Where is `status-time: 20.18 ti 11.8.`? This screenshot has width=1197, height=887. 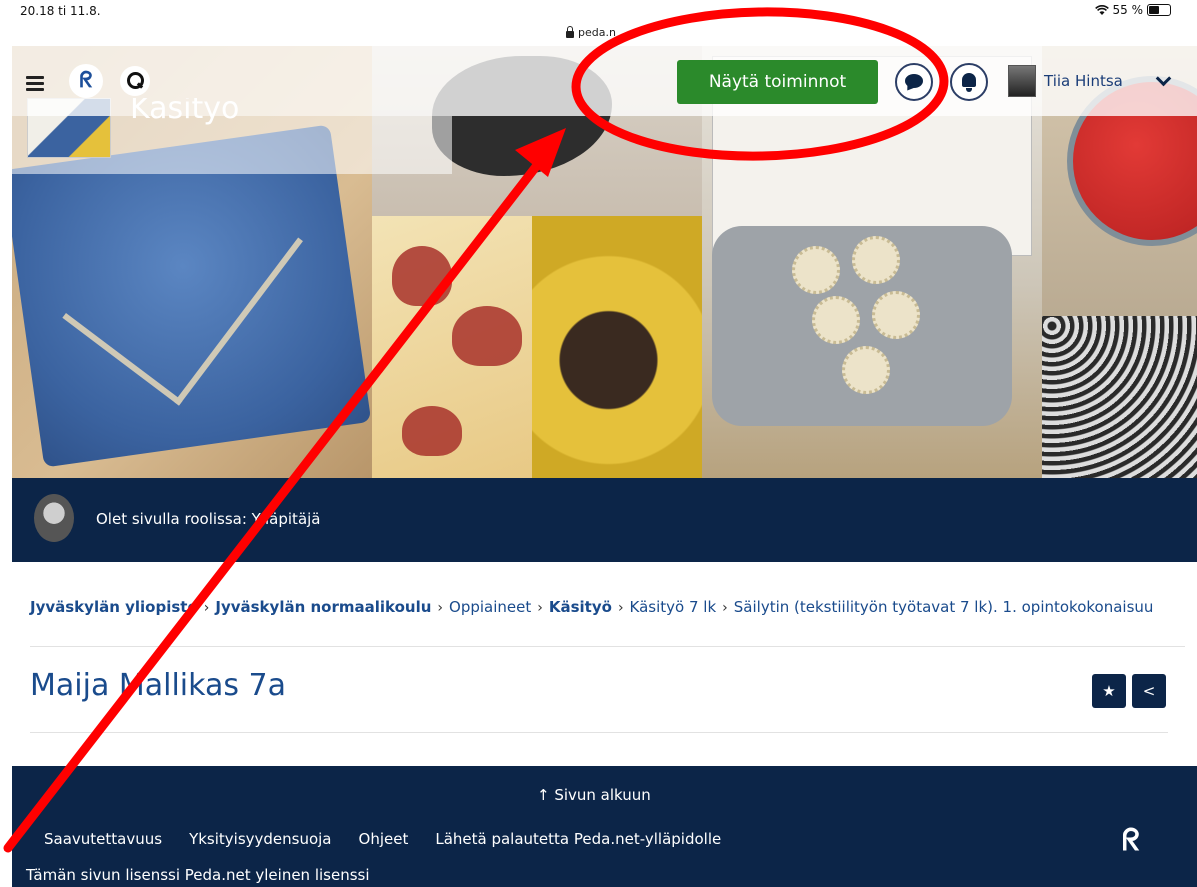 status-time: 20.18 ti 11.8. is located at coordinates (60, 11).